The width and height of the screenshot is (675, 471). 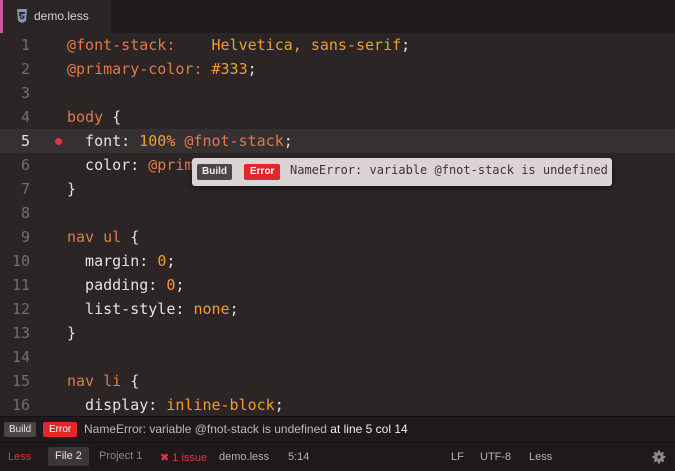 I want to click on status-filename: demo.less, so click(x=244, y=457).